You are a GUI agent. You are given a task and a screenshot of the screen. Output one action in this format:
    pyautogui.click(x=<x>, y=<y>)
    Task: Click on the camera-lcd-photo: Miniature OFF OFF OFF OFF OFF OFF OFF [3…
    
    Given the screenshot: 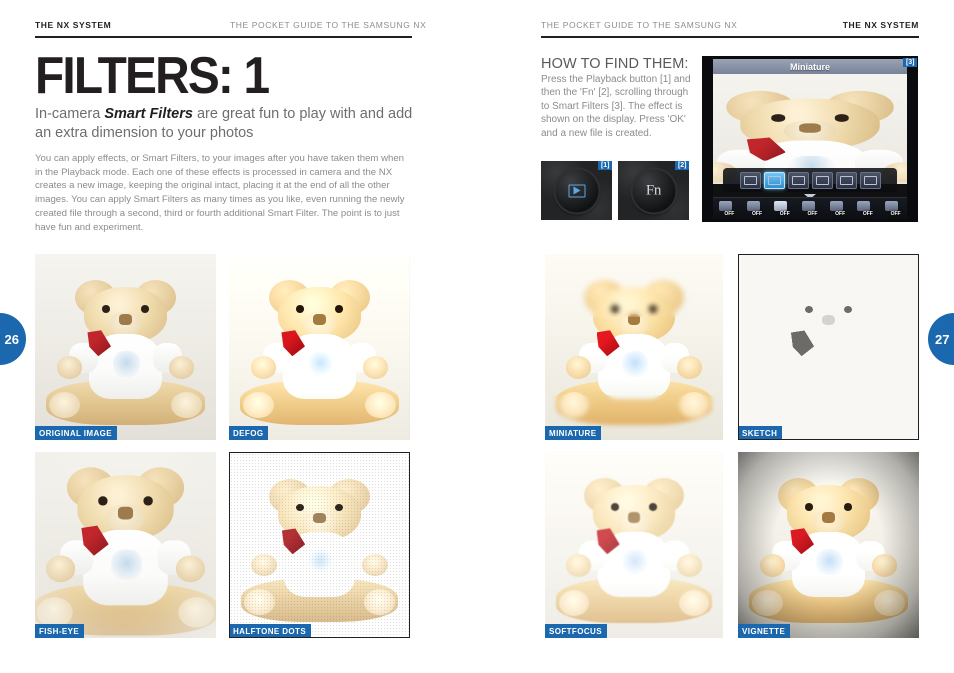 What is the action you would take?
    pyautogui.click(x=810, y=139)
    